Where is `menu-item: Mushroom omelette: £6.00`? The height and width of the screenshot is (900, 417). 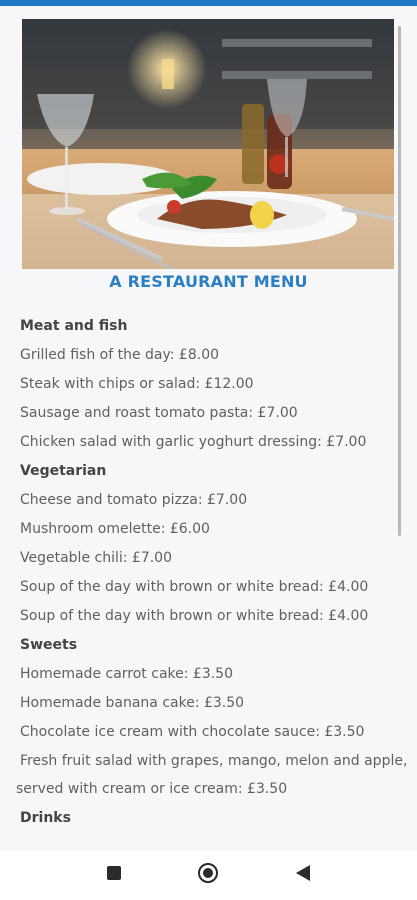
menu-item: Mushroom omelette: £6.00 is located at coordinates (115, 529).